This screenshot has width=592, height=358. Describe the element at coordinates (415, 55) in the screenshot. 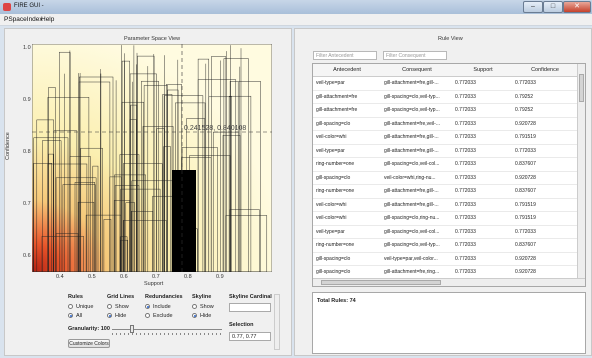

I see `filter-consequent-input: Filter Consequent` at that location.